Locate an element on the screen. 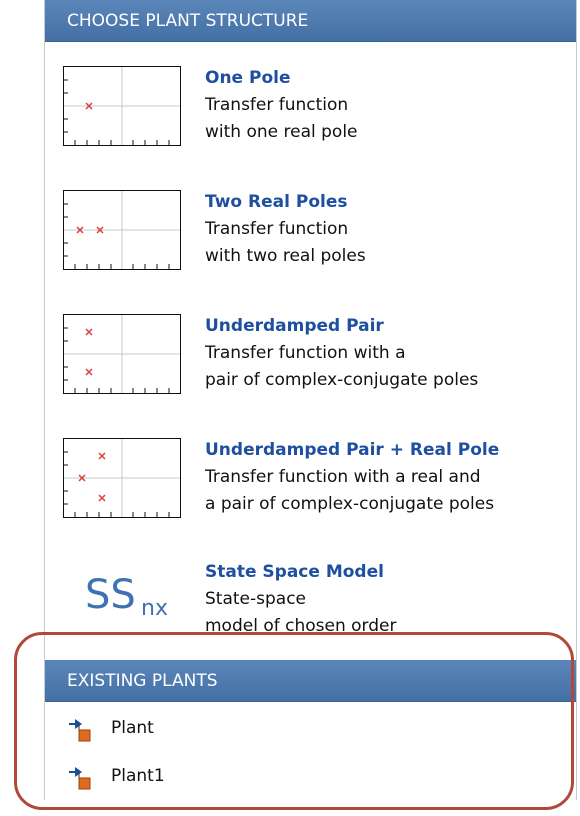 The image size is (580, 816). one-pole-plot-icon is located at coordinates (122, 106).